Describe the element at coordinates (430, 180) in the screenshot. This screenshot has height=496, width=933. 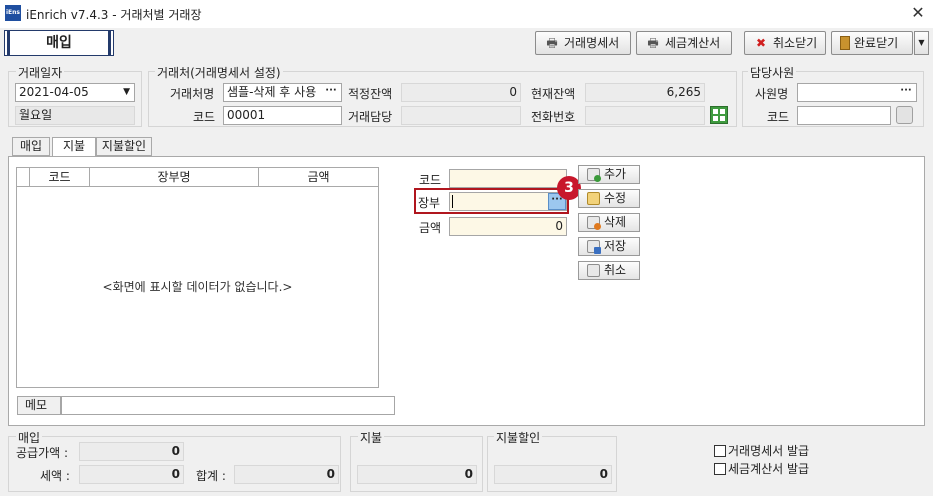
I see `form-code-label: 코드` at that location.